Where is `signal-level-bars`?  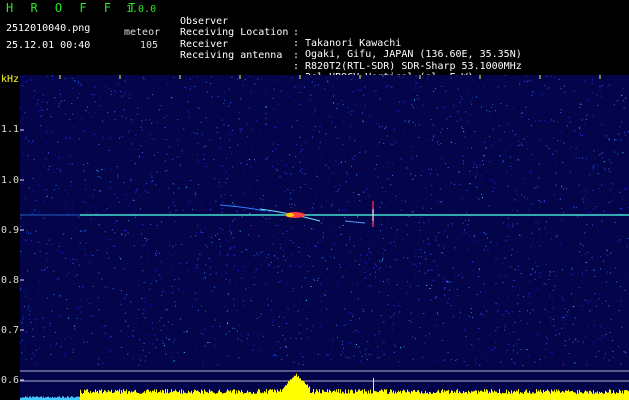
signal-level-bars is located at coordinates (324, 386).